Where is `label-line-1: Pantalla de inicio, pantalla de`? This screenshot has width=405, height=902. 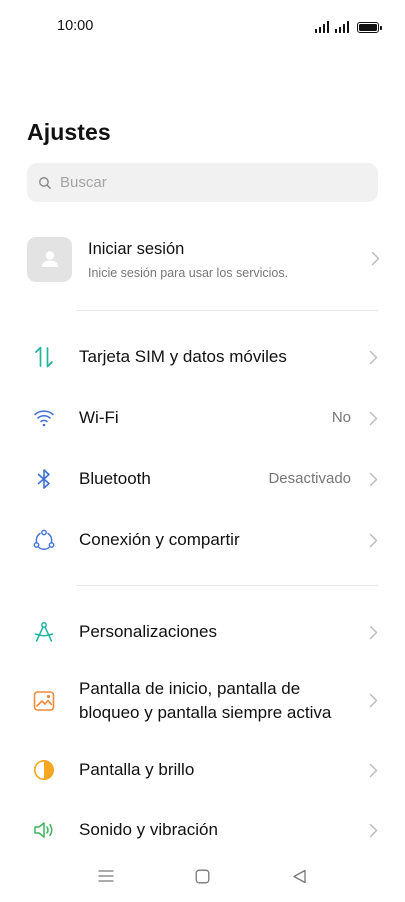
label-line-1: Pantalla de inicio, pantalla de is located at coordinates (190, 688).